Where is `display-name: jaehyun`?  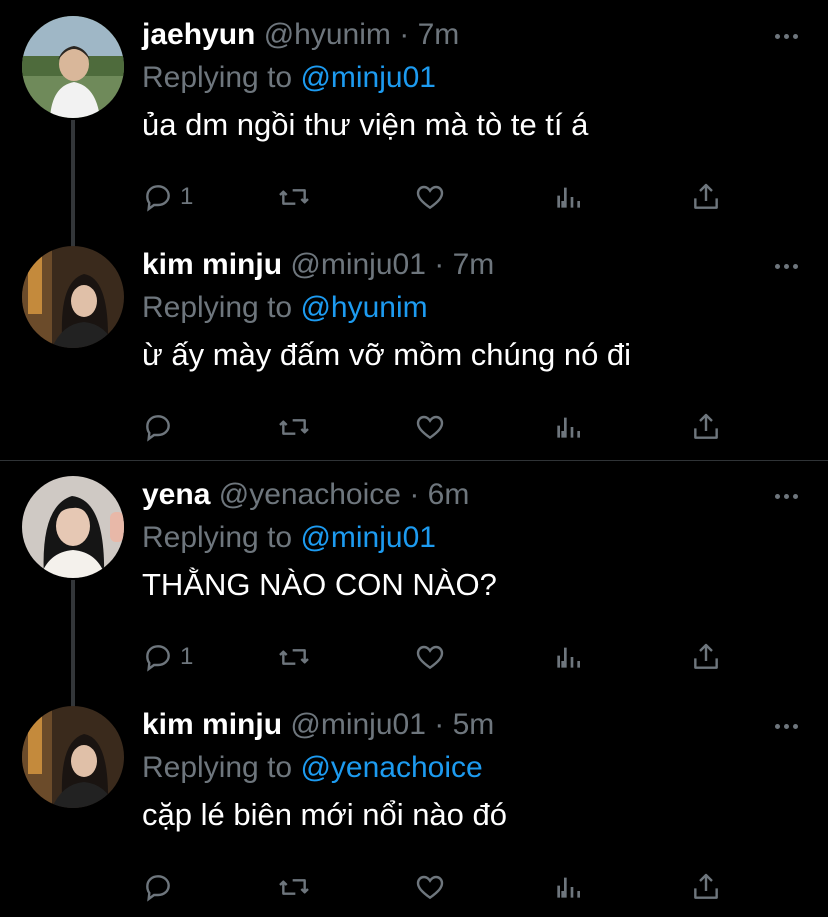 display-name: jaehyun is located at coordinates (198, 34).